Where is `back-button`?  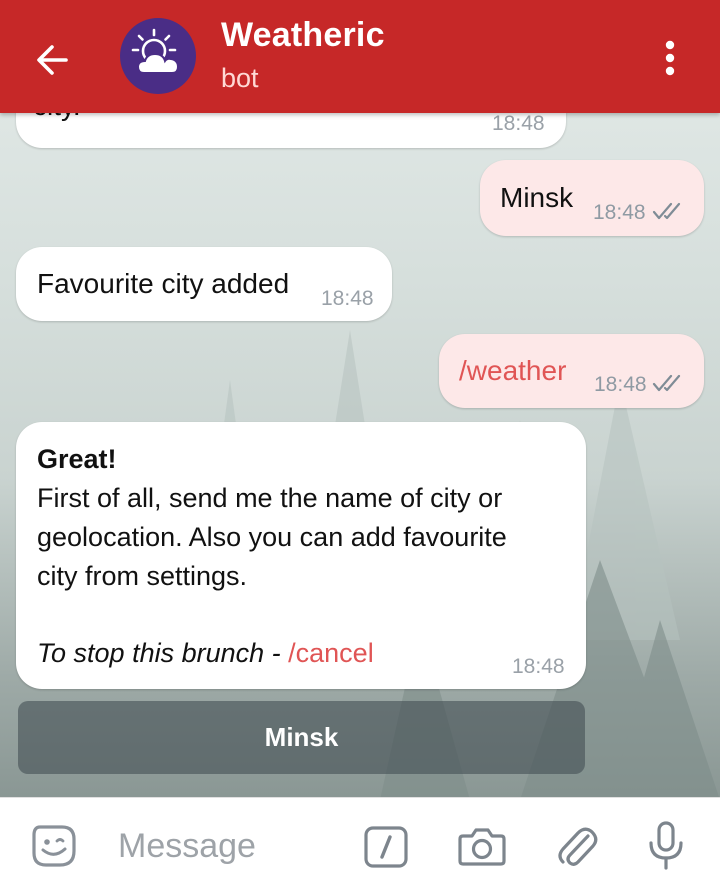
back-button is located at coordinates (54, 60).